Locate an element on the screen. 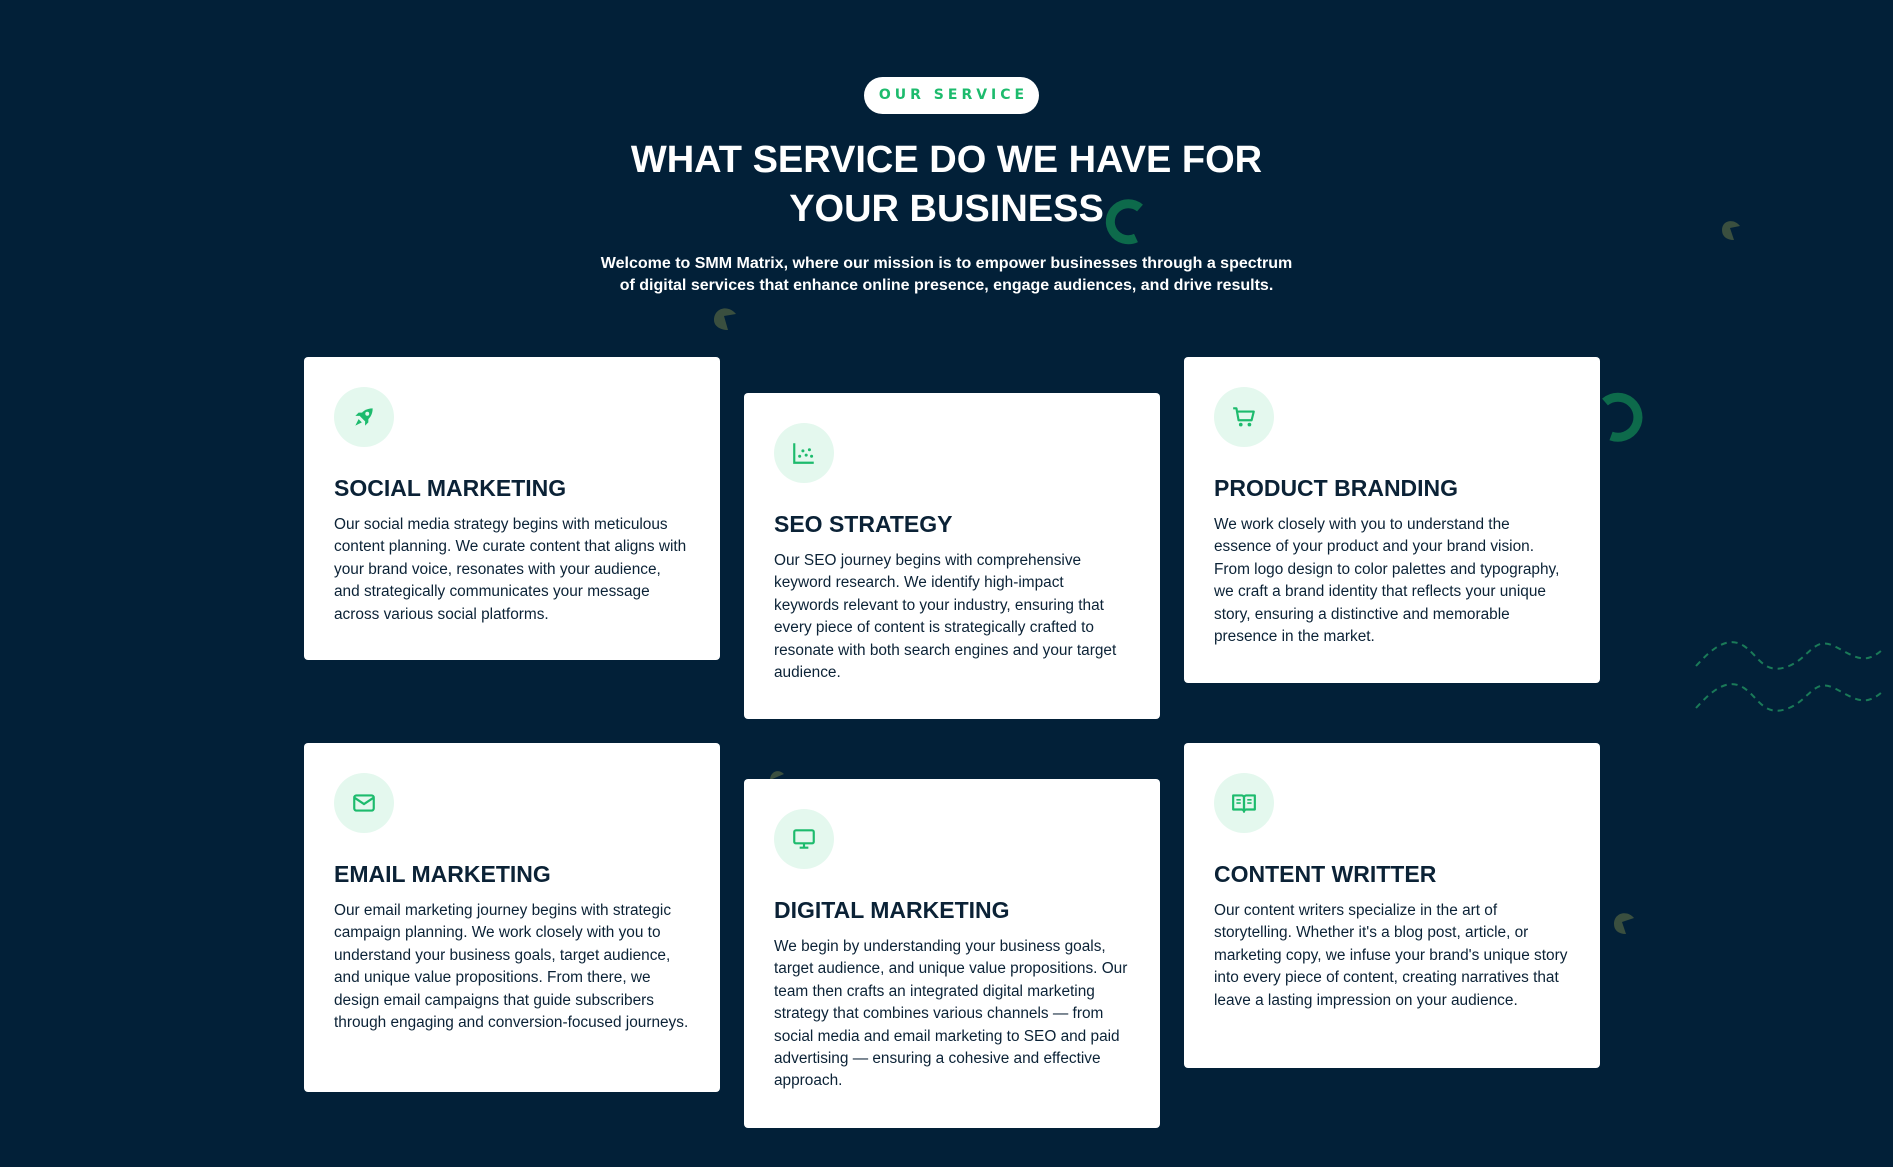  decorative-wave-lines is located at coordinates (1789, 676).